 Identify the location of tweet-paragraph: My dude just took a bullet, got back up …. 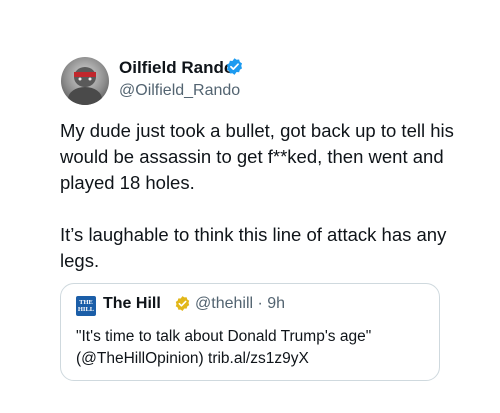
(257, 156).